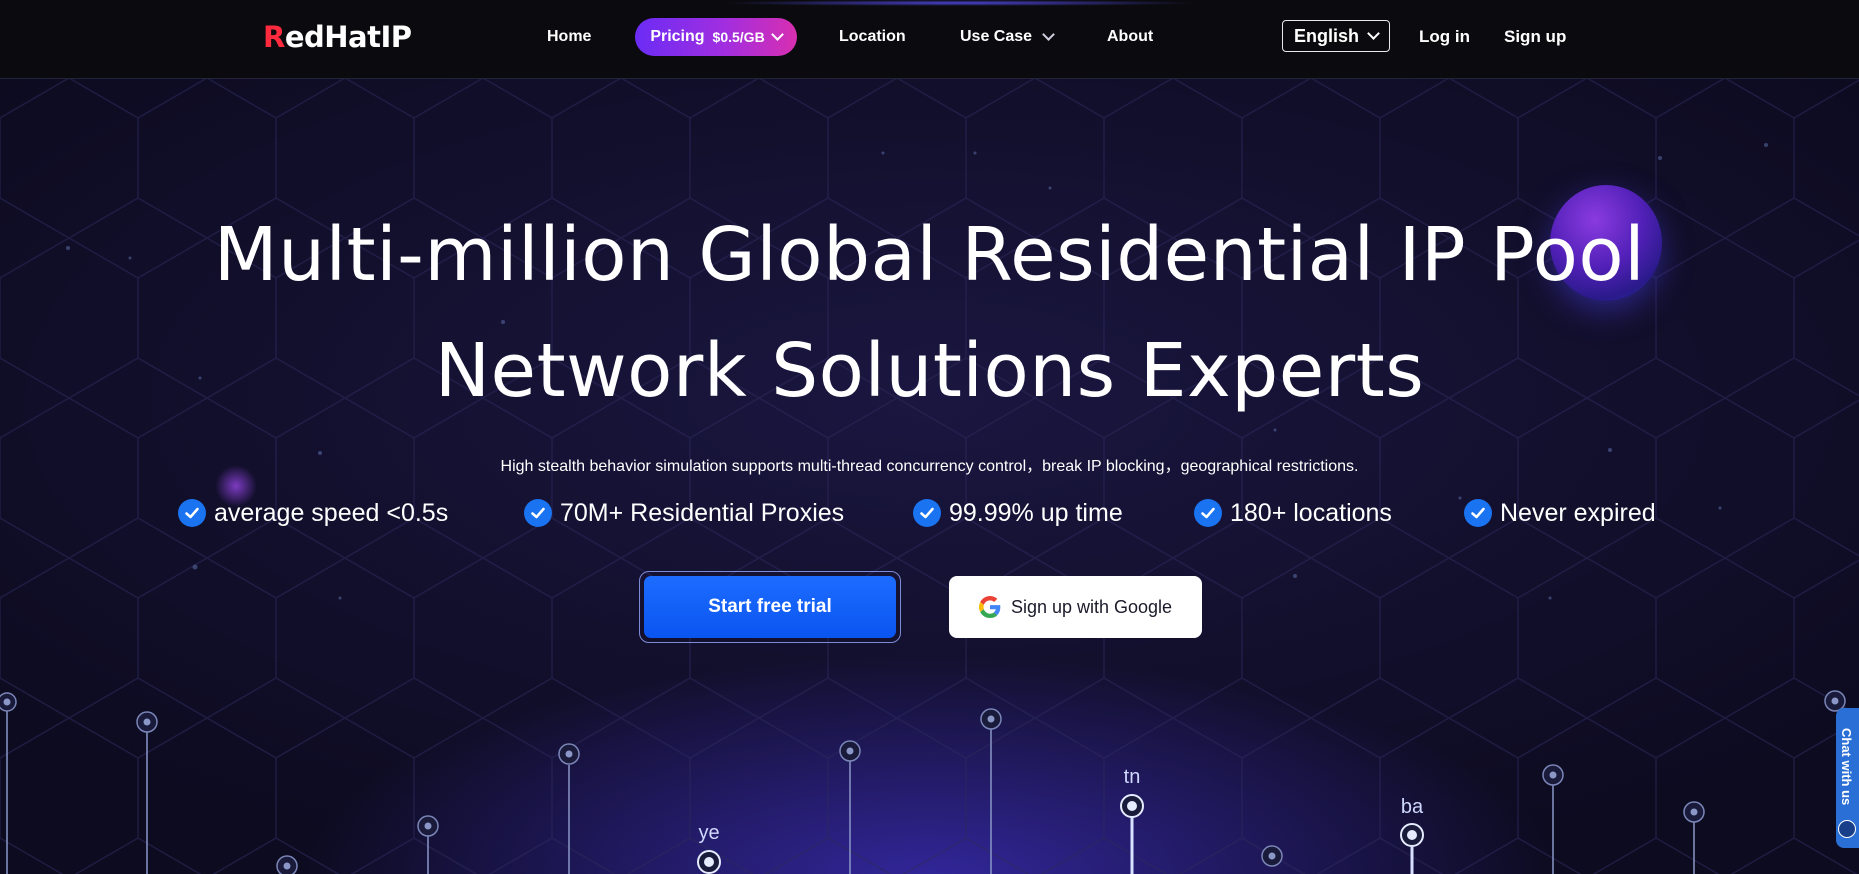 The width and height of the screenshot is (1859, 874). I want to click on nav-use-case-label: Use Case, so click(996, 36).